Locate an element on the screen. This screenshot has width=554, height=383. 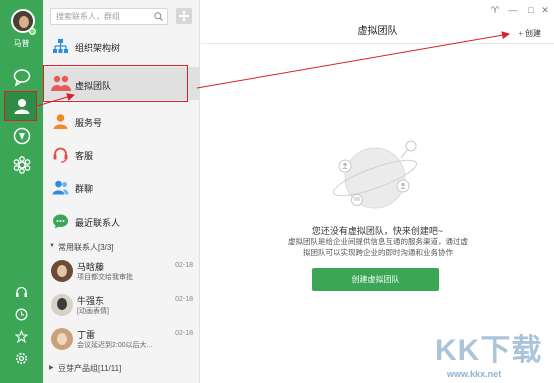
search-box is located at coordinates (109, 16).